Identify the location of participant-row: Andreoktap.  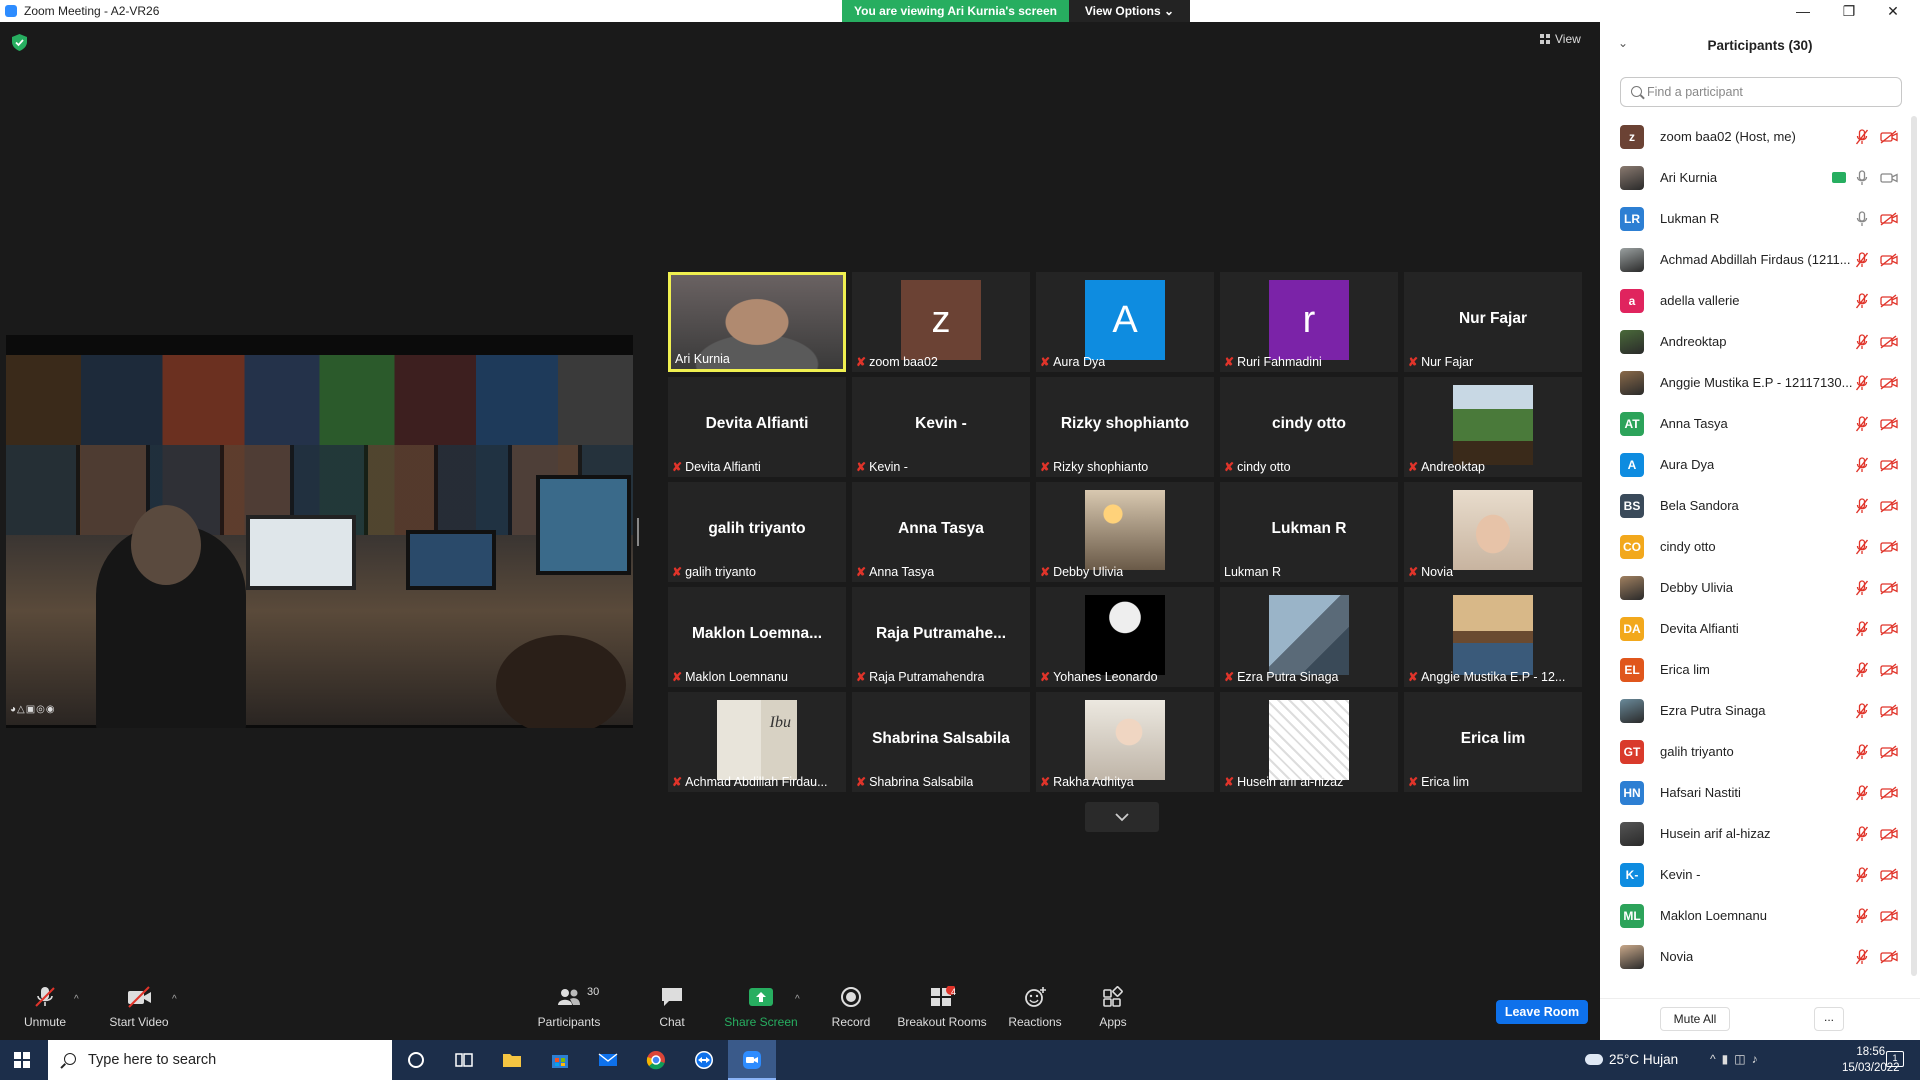
(1754, 341).